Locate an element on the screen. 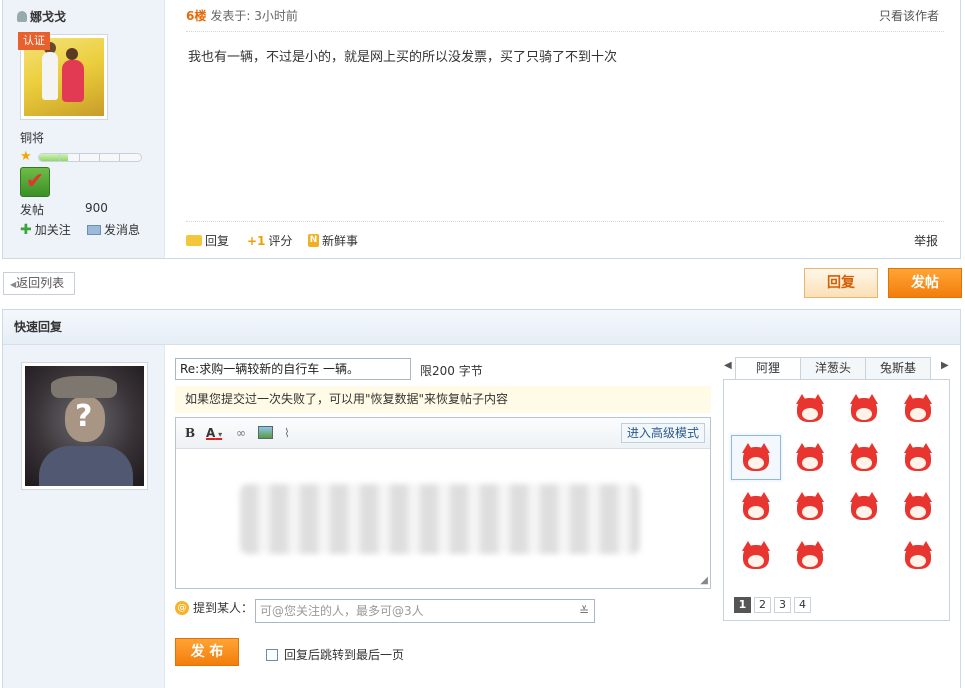  jump-last-checkbox: 回复后跳转到最后一页 is located at coordinates (335, 654).